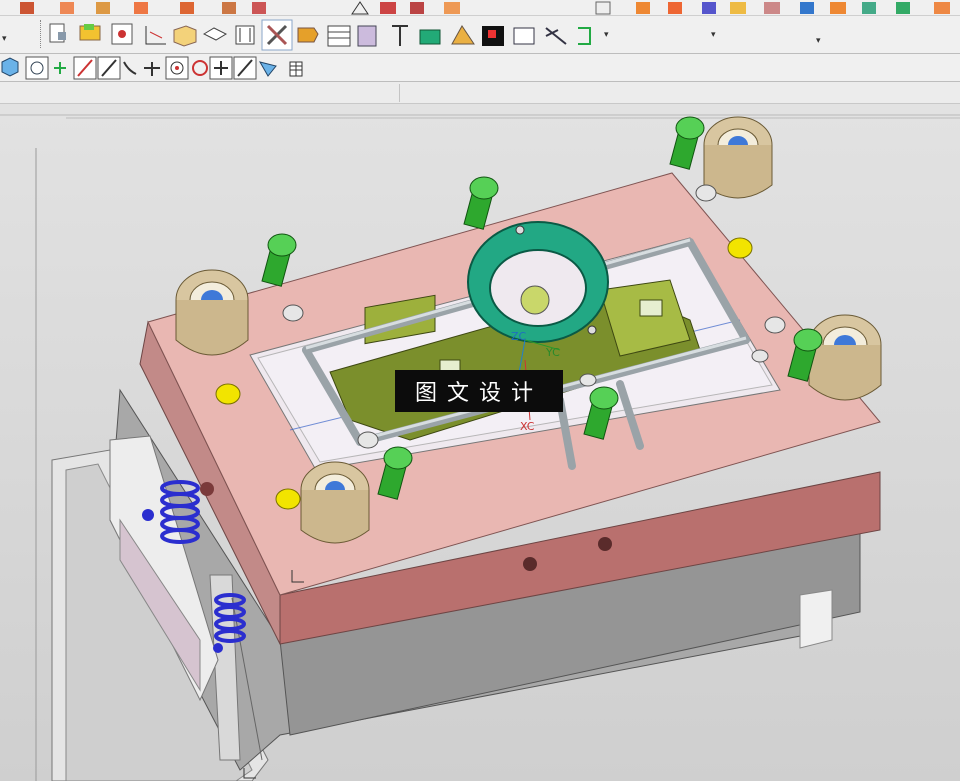 The height and width of the screenshot is (781, 960). Describe the element at coordinates (259, 8) in the screenshot. I see `clone-icon` at that location.